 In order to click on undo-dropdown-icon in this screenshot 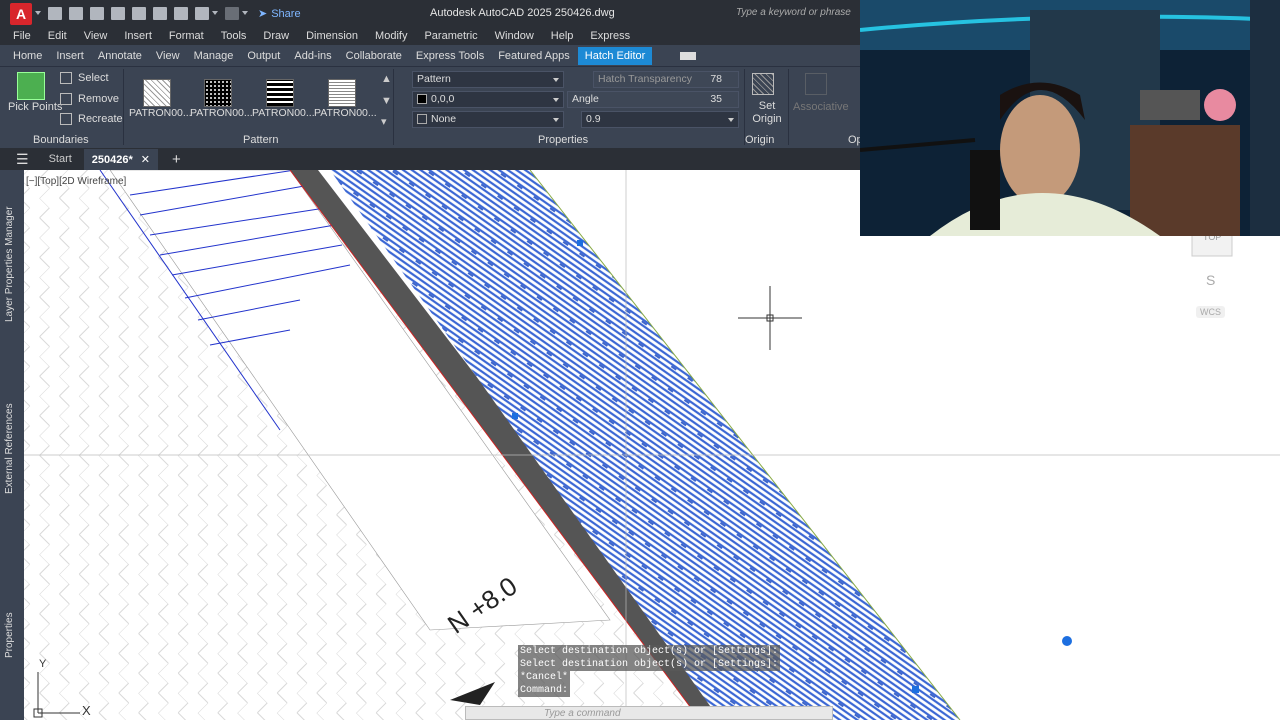, I will do `click(215, 13)`.